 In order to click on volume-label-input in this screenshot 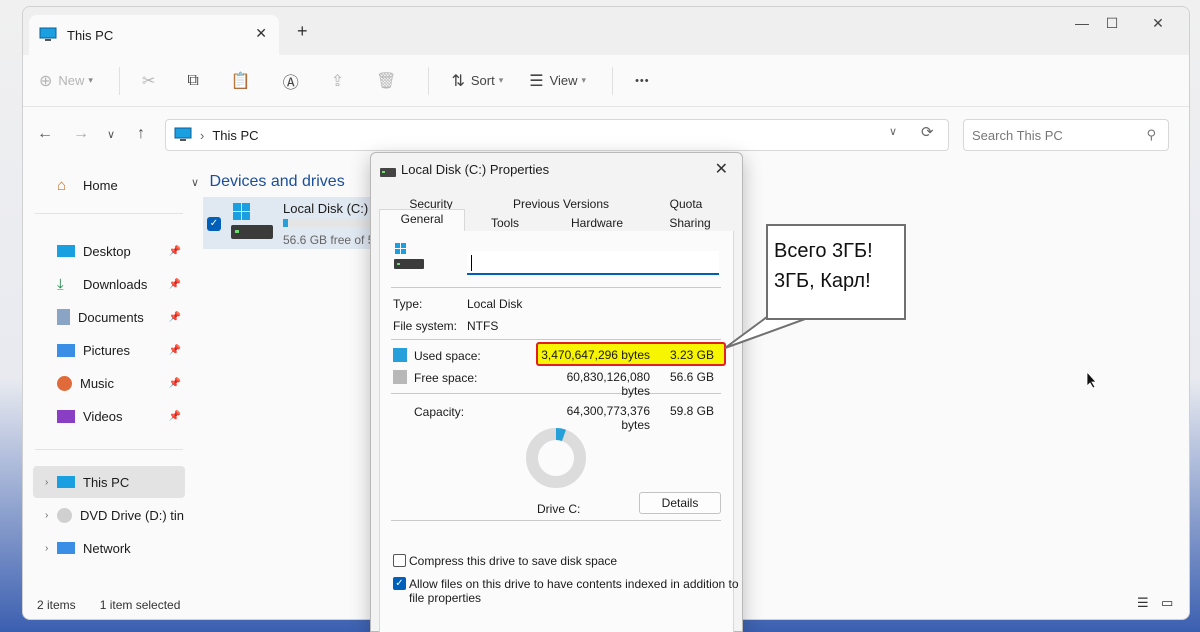, I will do `click(593, 263)`.